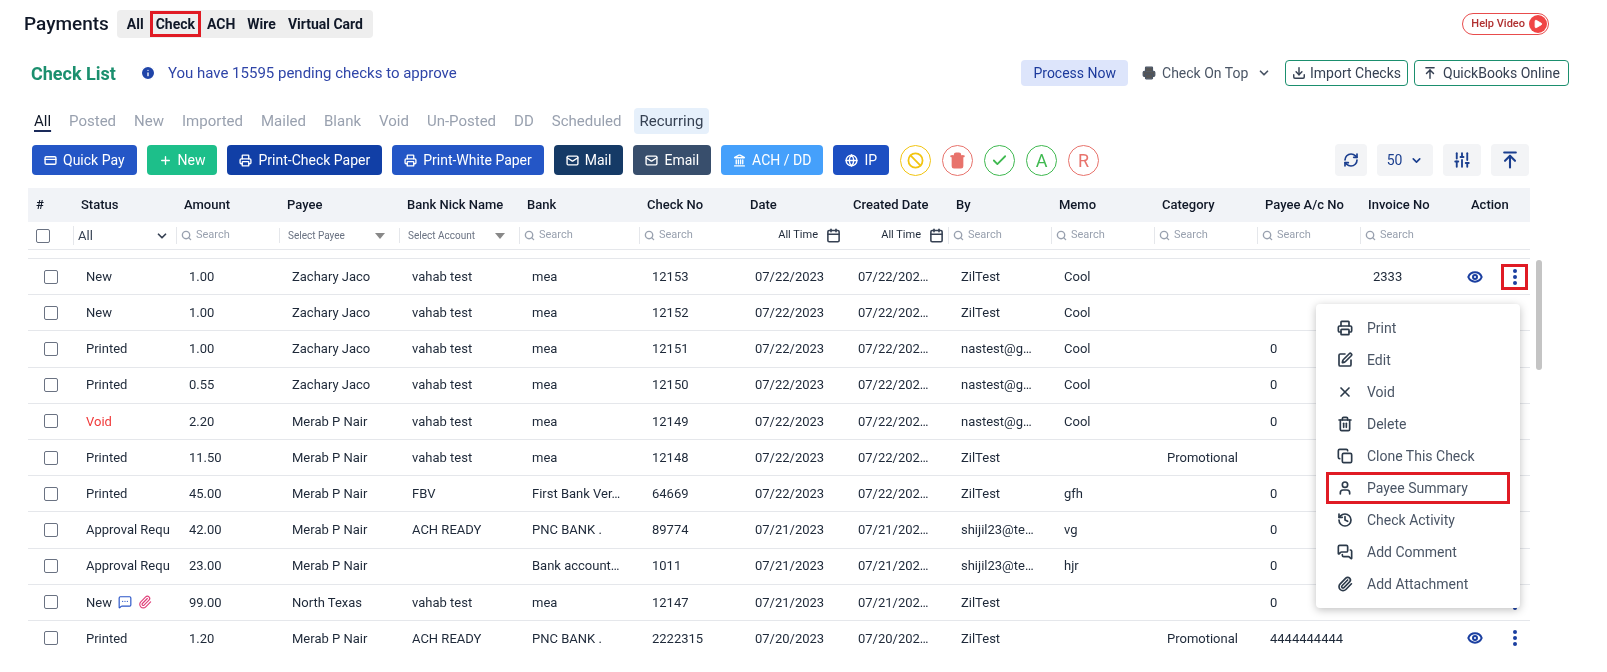  I want to click on payment-type-tab: Wire, so click(261, 24).